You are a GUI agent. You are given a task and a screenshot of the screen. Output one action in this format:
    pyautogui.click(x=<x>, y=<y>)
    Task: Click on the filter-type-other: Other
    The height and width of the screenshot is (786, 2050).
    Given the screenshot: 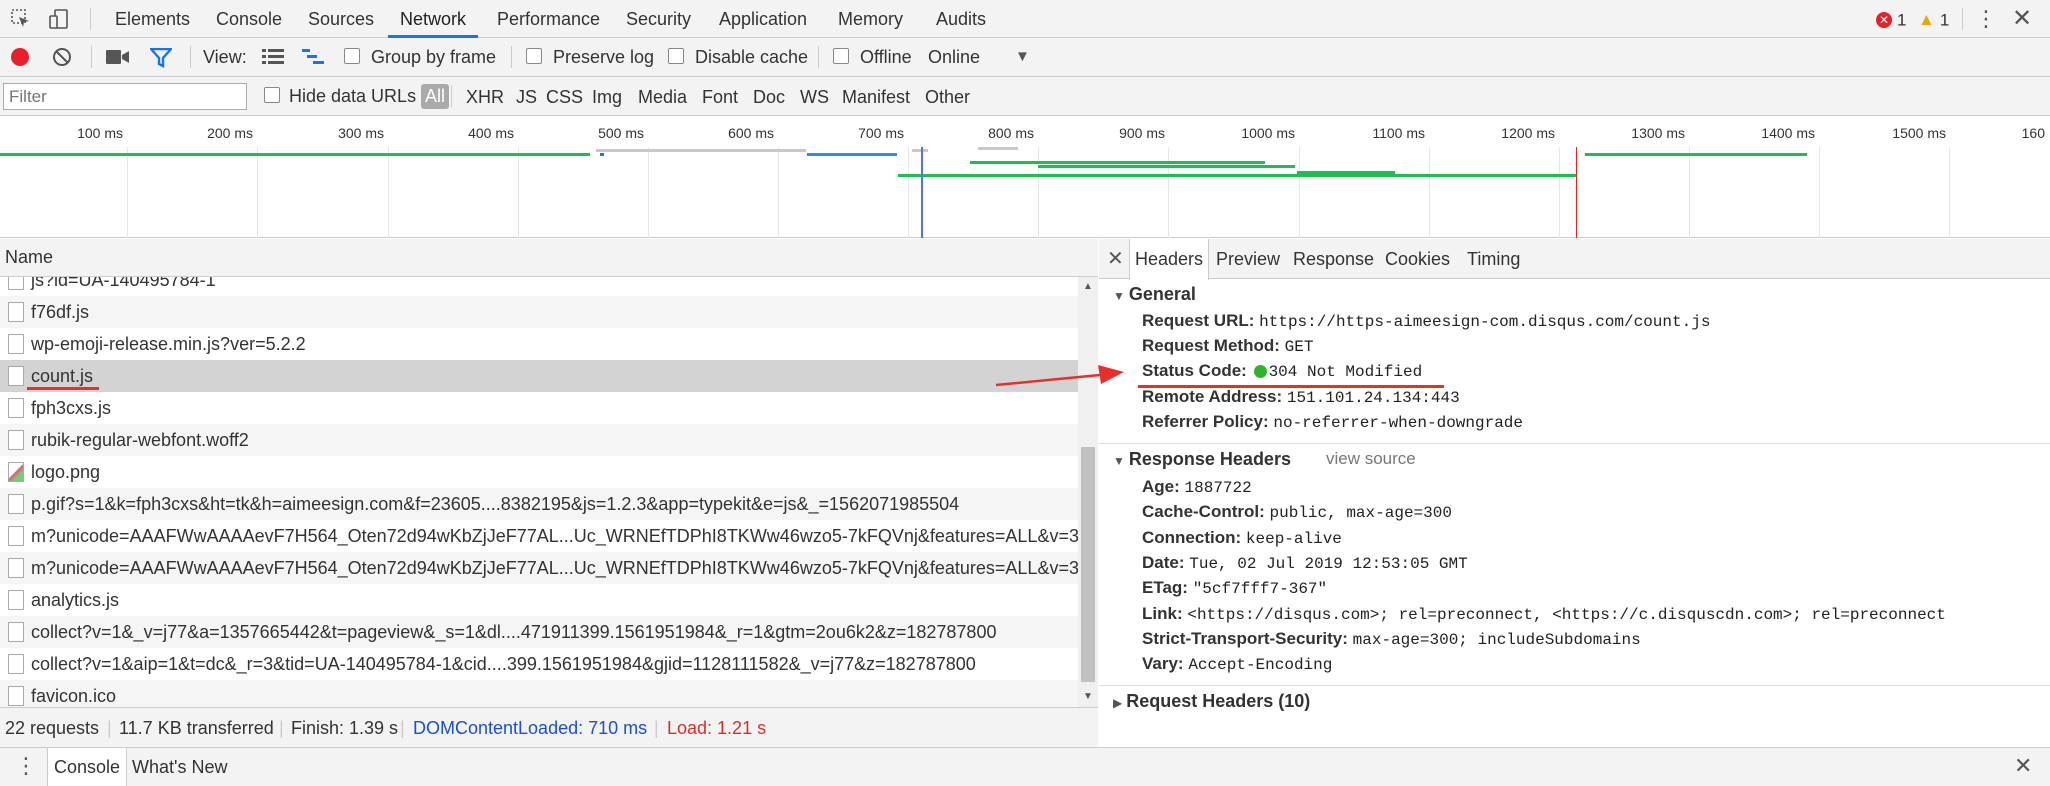 What is the action you would take?
    pyautogui.click(x=947, y=97)
    